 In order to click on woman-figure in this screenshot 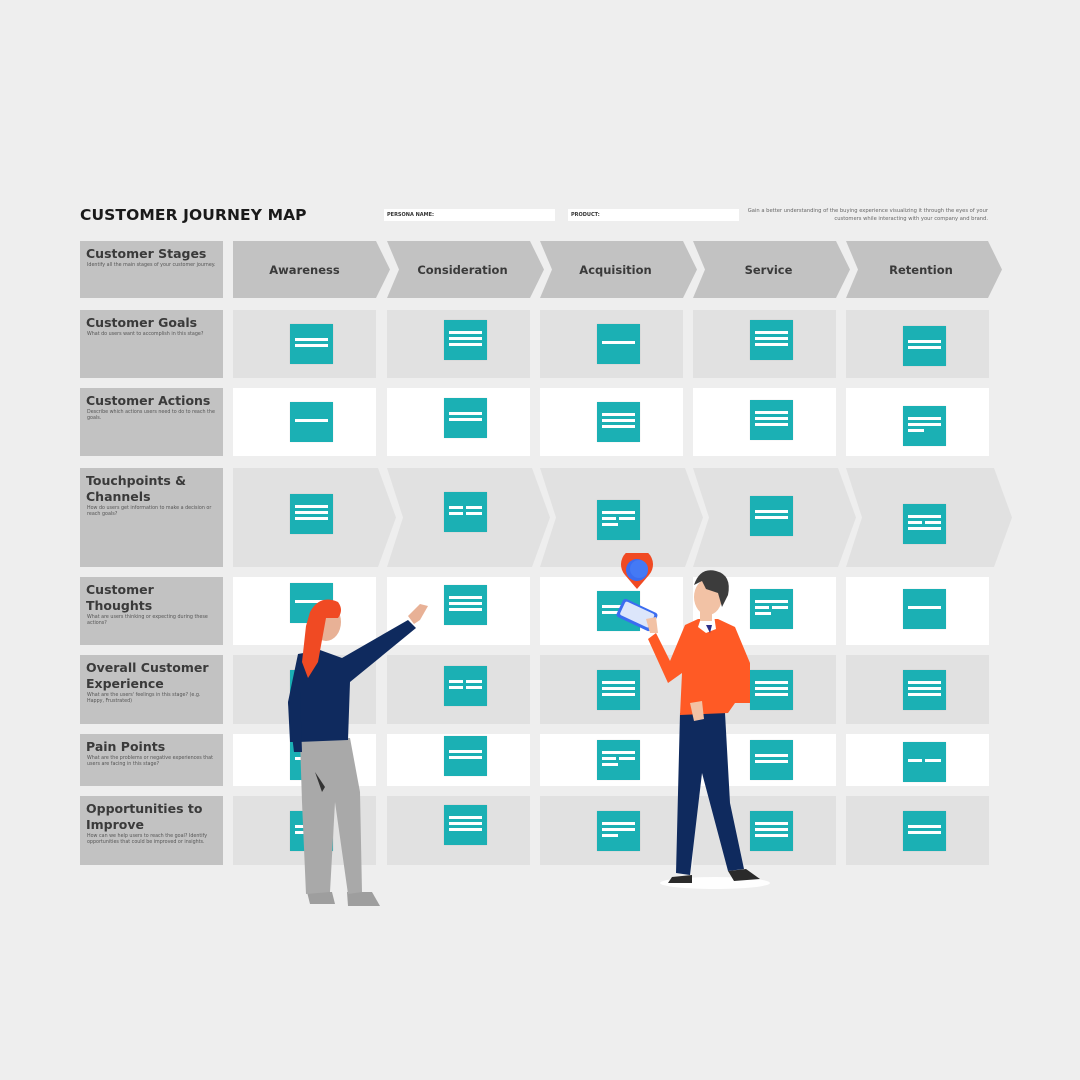, I will do `click(358, 752)`.